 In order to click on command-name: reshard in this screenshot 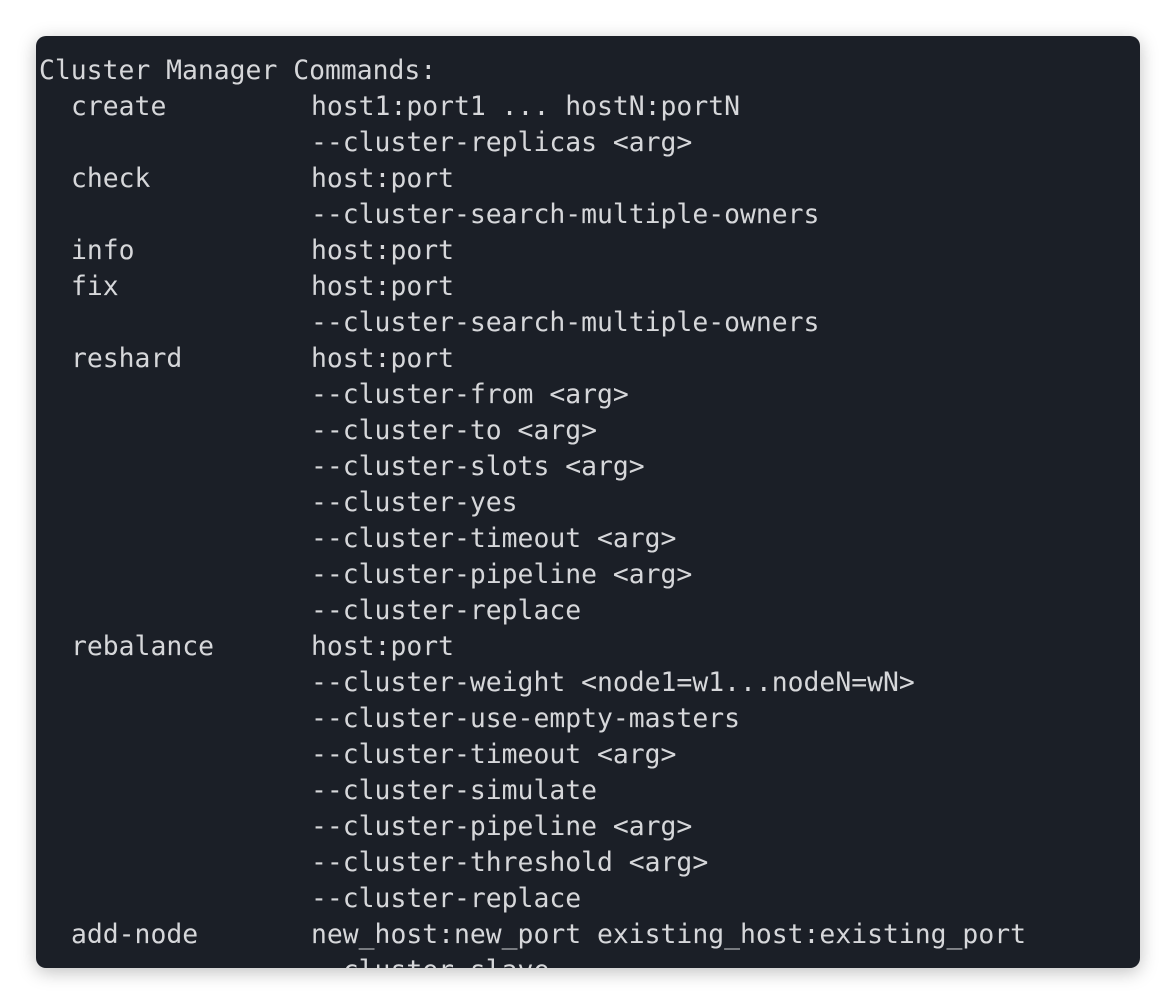, I will do `click(127, 358)`.